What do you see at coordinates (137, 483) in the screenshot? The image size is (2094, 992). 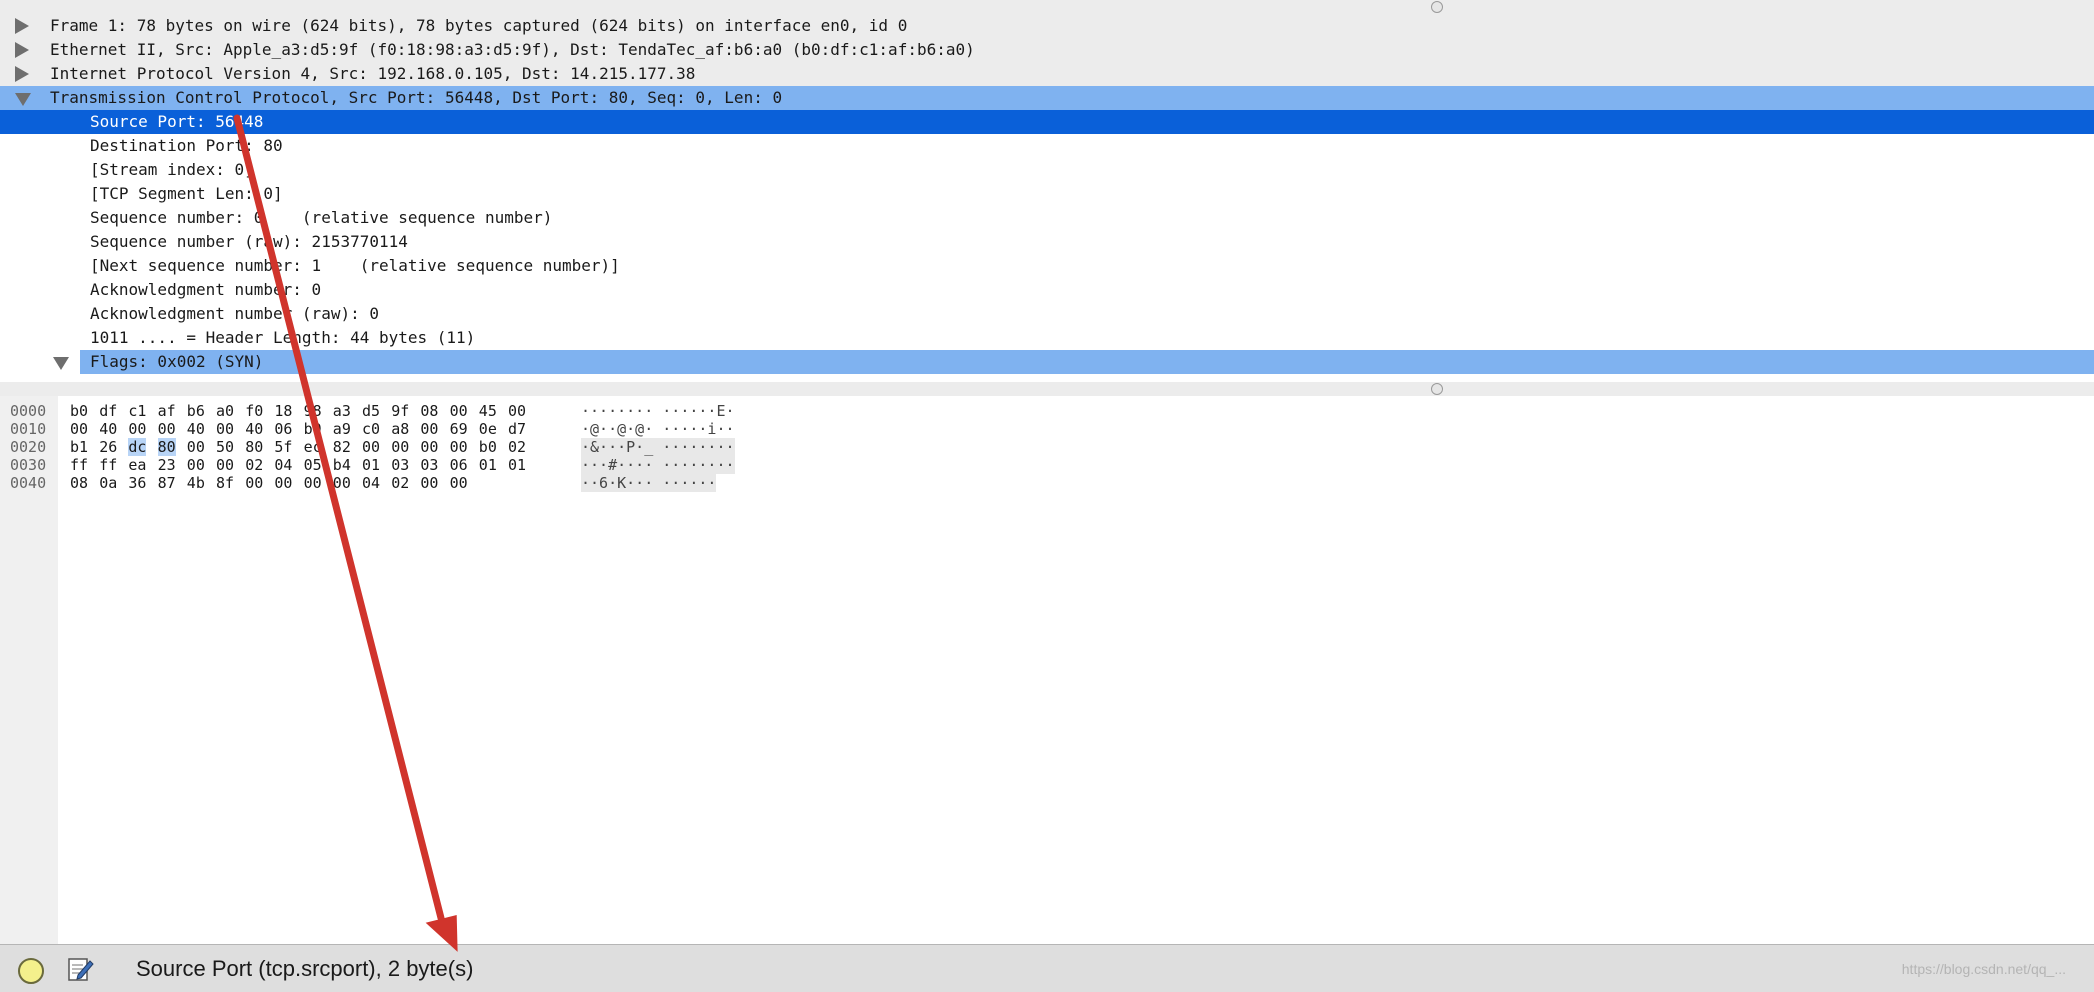 I see `hex-byte: 36` at bounding box center [137, 483].